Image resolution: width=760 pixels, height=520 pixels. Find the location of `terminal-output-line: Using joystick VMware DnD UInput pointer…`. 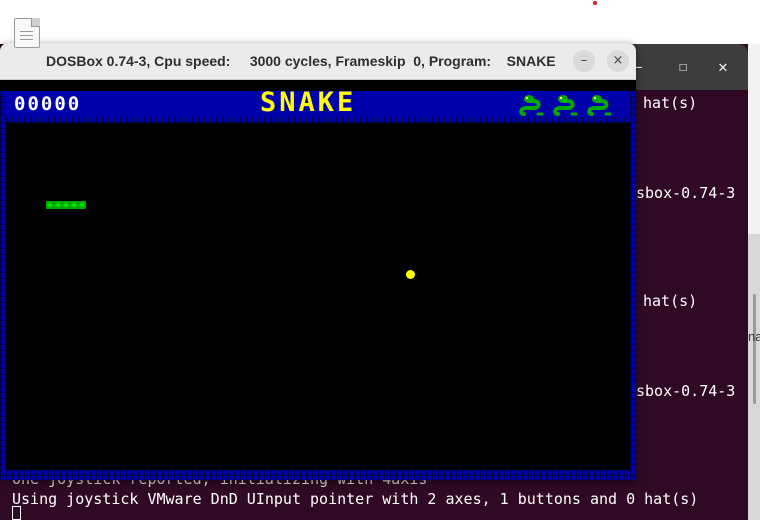

terminal-output-line: Using joystick VMware DnD UInput pointer… is located at coordinates (355, 499).